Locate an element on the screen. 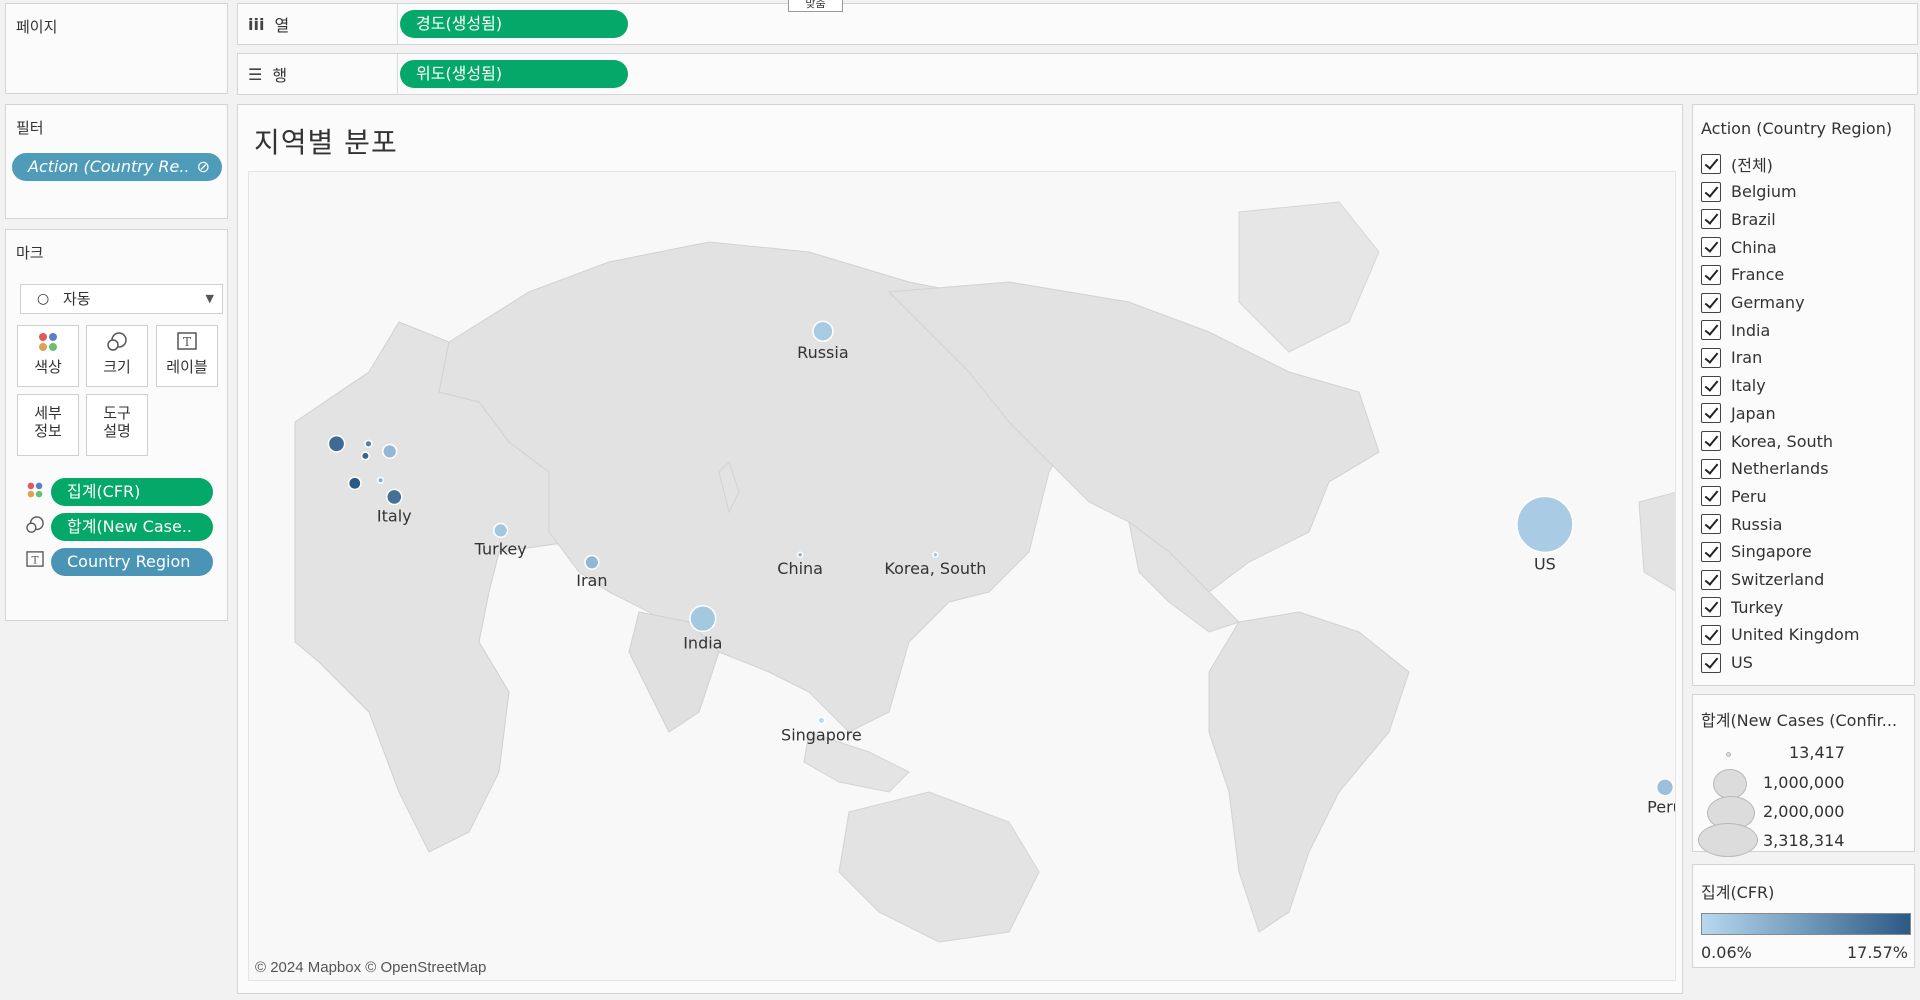 The height and width of the screenshot is (1000, 1920). color-button: 색상 is located at coordinates (48, 356).